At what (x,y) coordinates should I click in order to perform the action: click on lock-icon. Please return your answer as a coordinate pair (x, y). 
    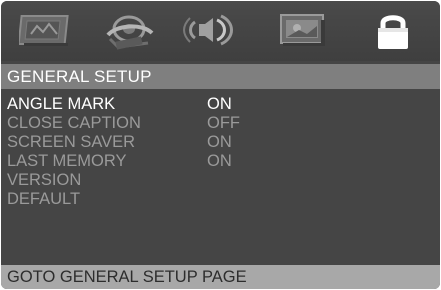
    Looking at the image, I should click on (393, 30).